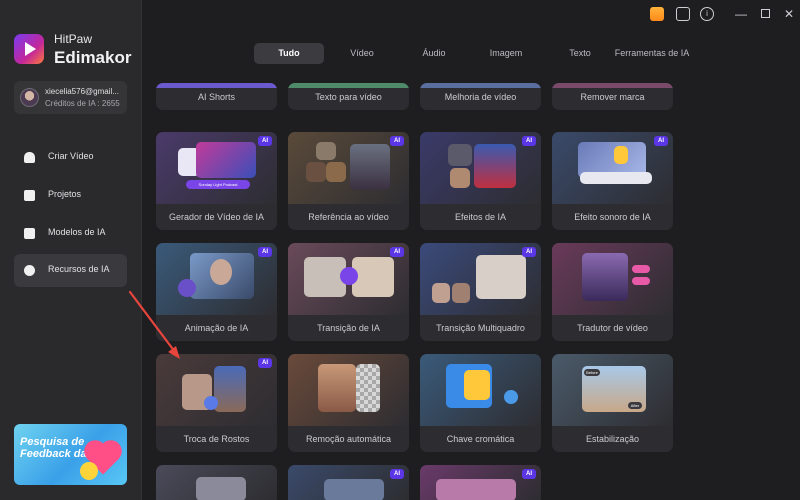 The height and width of the screenshot is (500, 800). I want to click on sidebar-item-ai-models: Modelos de IA, so click(70, 233).